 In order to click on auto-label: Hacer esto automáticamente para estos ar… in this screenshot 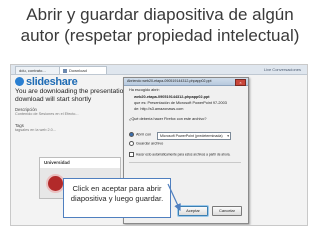, I will do `click(183, 154)`.